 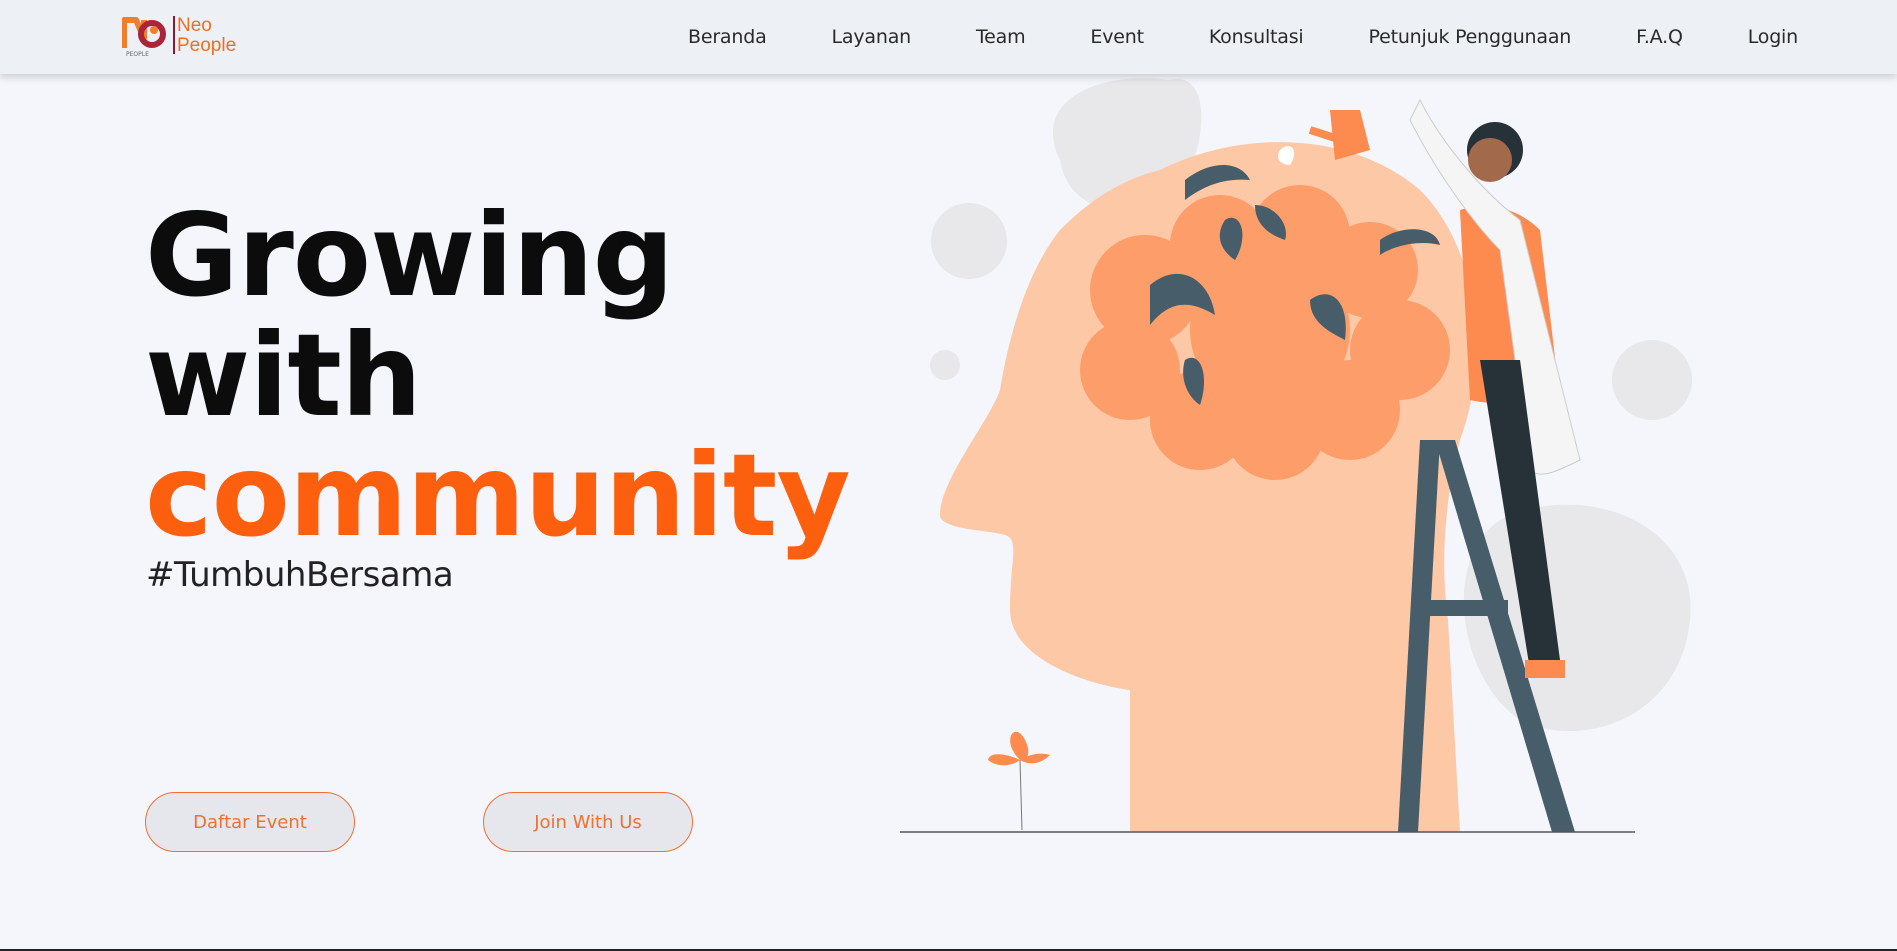 I want to click on logo-line2: People, so click(x=207, y=45).